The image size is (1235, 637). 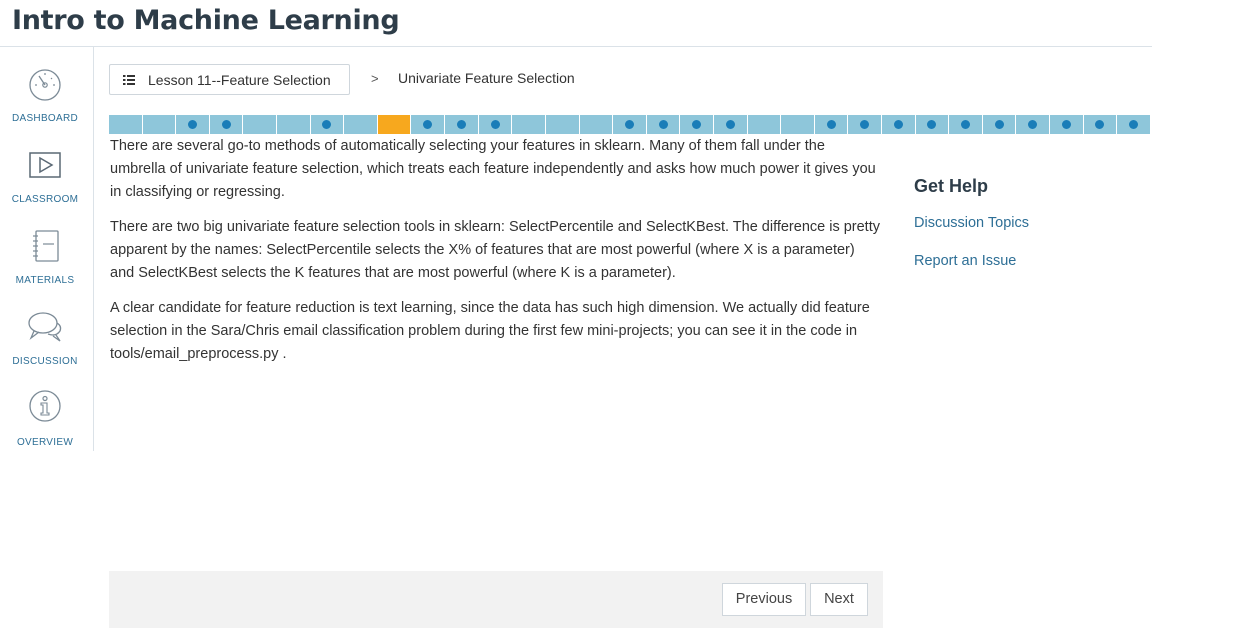 I want to click on sidebar-item-discussion: DISCUSSION, so click(x=45, y=344).